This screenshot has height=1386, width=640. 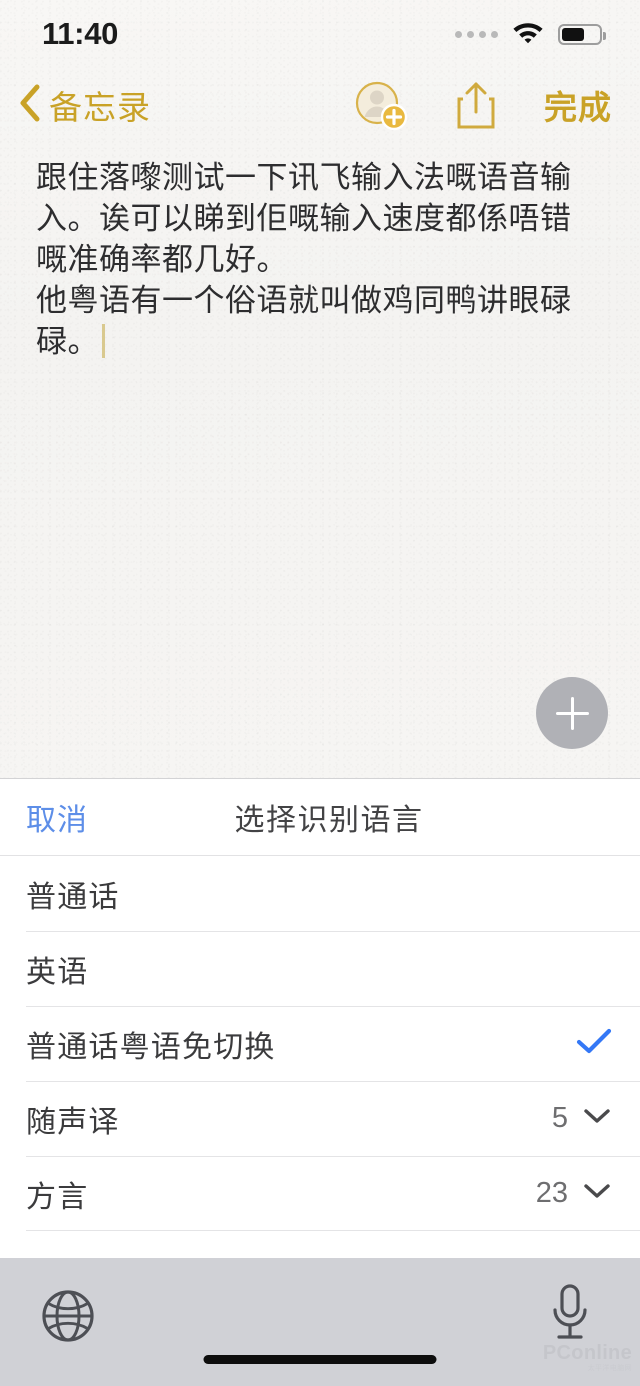 I want to click on nav-actions: 完成, so click(x=486, y=105).